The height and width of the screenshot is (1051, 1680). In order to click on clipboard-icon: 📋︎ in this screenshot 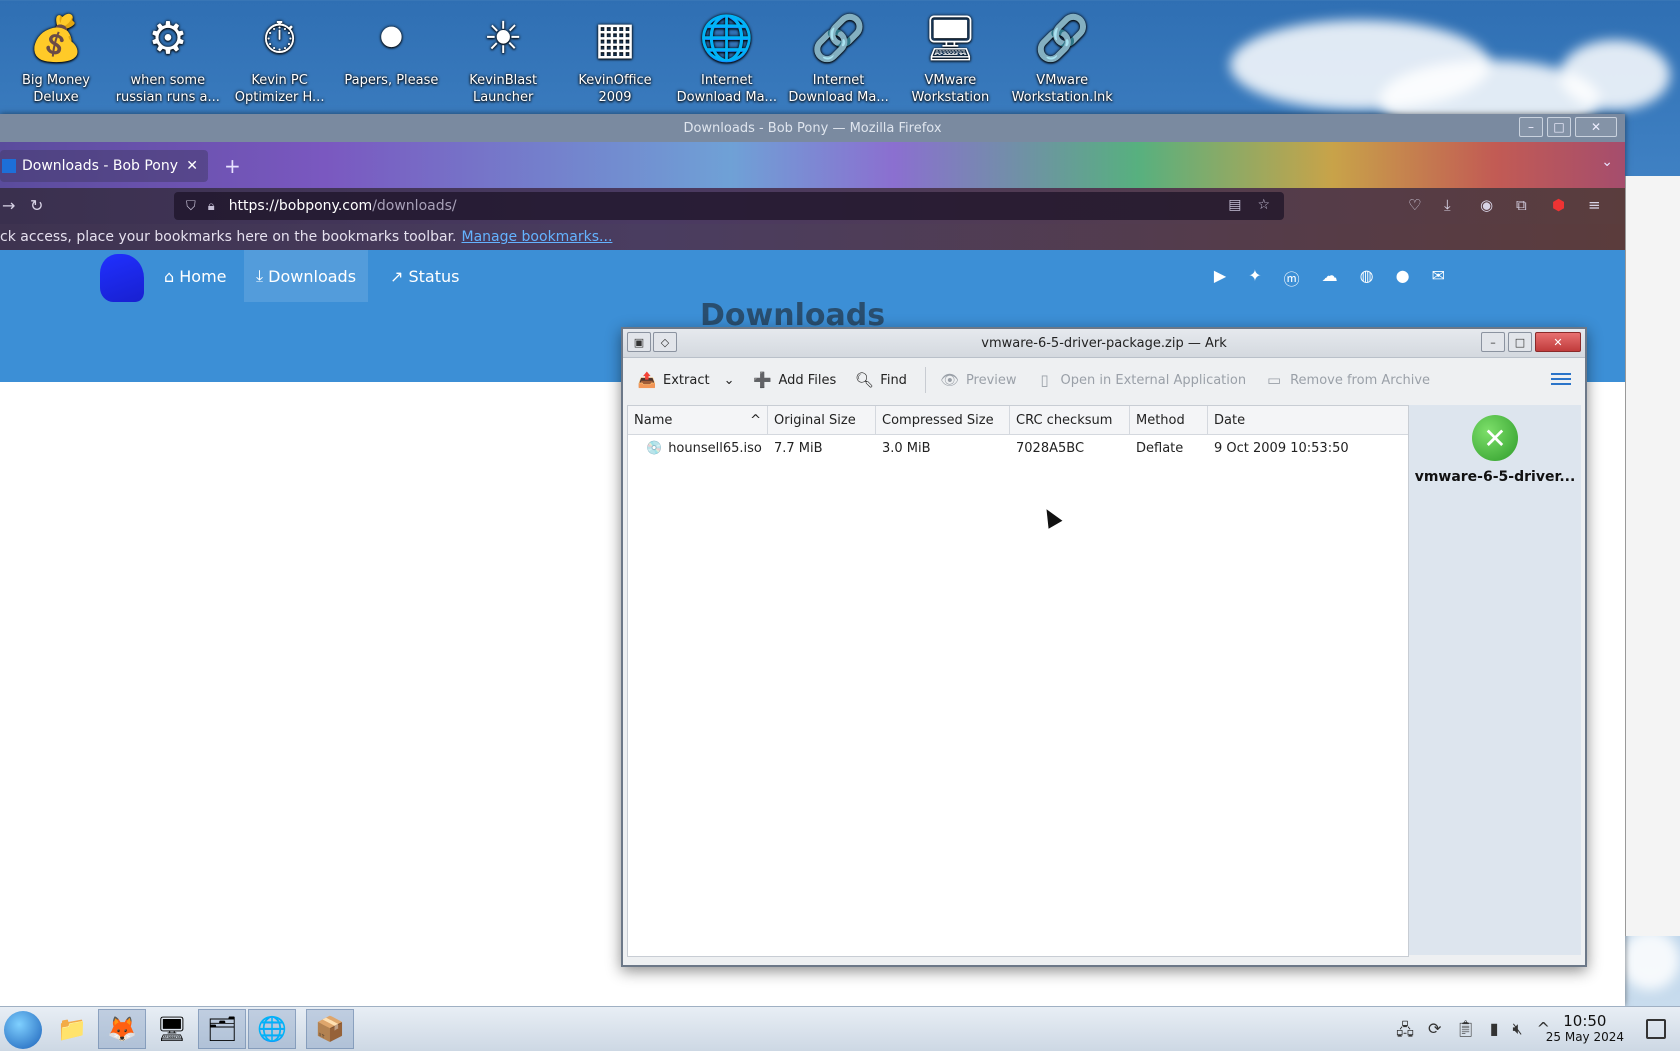, I will do `click(1465, 1032)`.